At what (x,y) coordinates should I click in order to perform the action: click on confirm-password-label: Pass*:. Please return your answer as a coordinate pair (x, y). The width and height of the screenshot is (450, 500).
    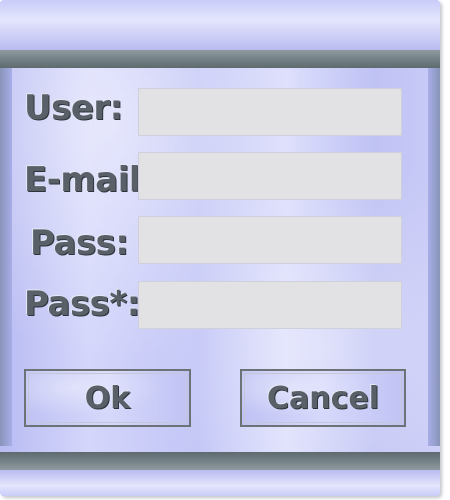
    Looking at the image, I should click on (82, 304).